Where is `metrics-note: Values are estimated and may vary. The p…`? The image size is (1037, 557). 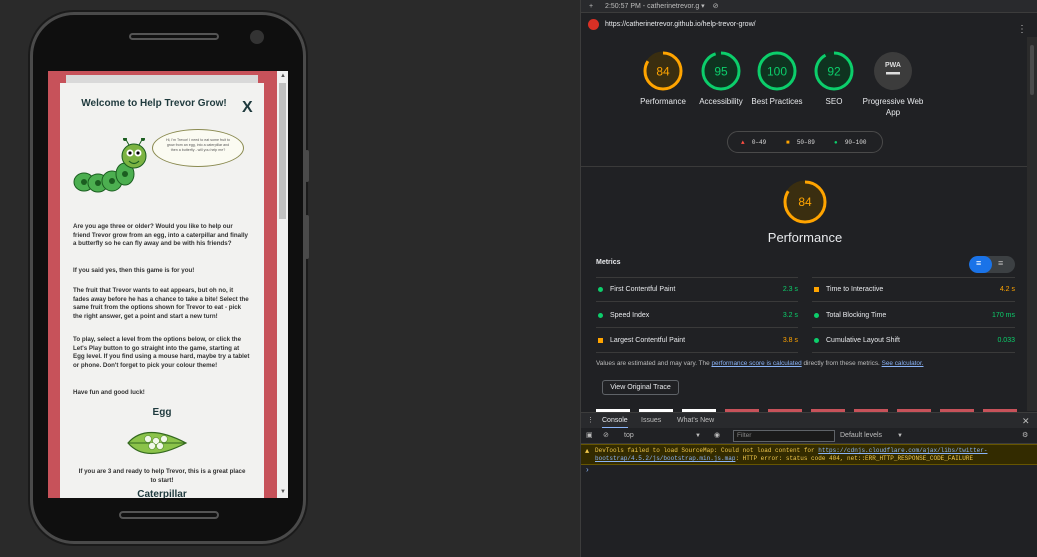 metrics-note: Values are estimated and may vary. The p… is located at coordinates (760, 363).